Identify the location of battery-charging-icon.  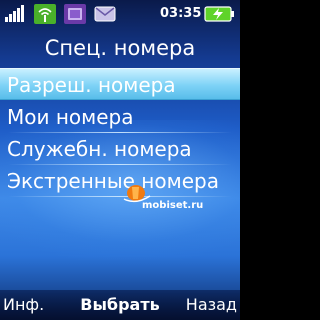
(219, 14).